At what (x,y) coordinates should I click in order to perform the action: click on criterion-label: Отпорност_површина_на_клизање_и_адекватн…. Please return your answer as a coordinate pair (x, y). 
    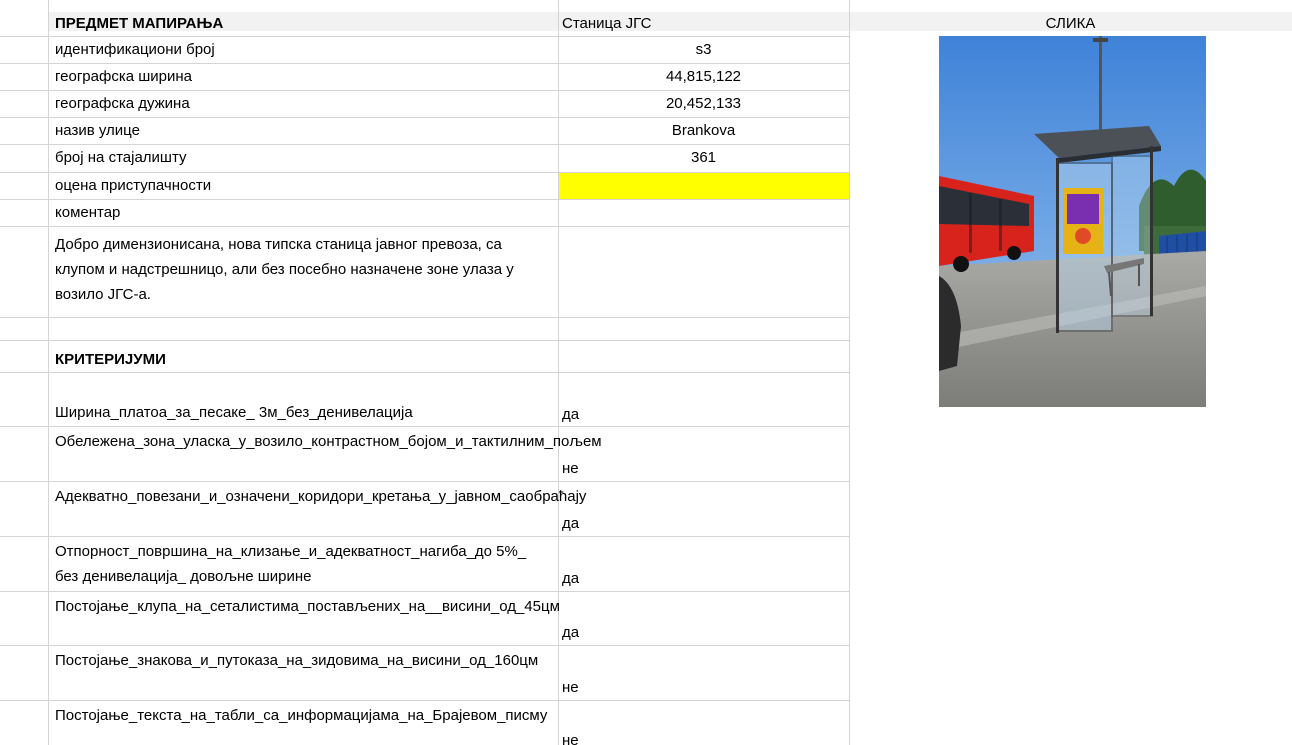
    Looking at the image, I should click on (291, 564).